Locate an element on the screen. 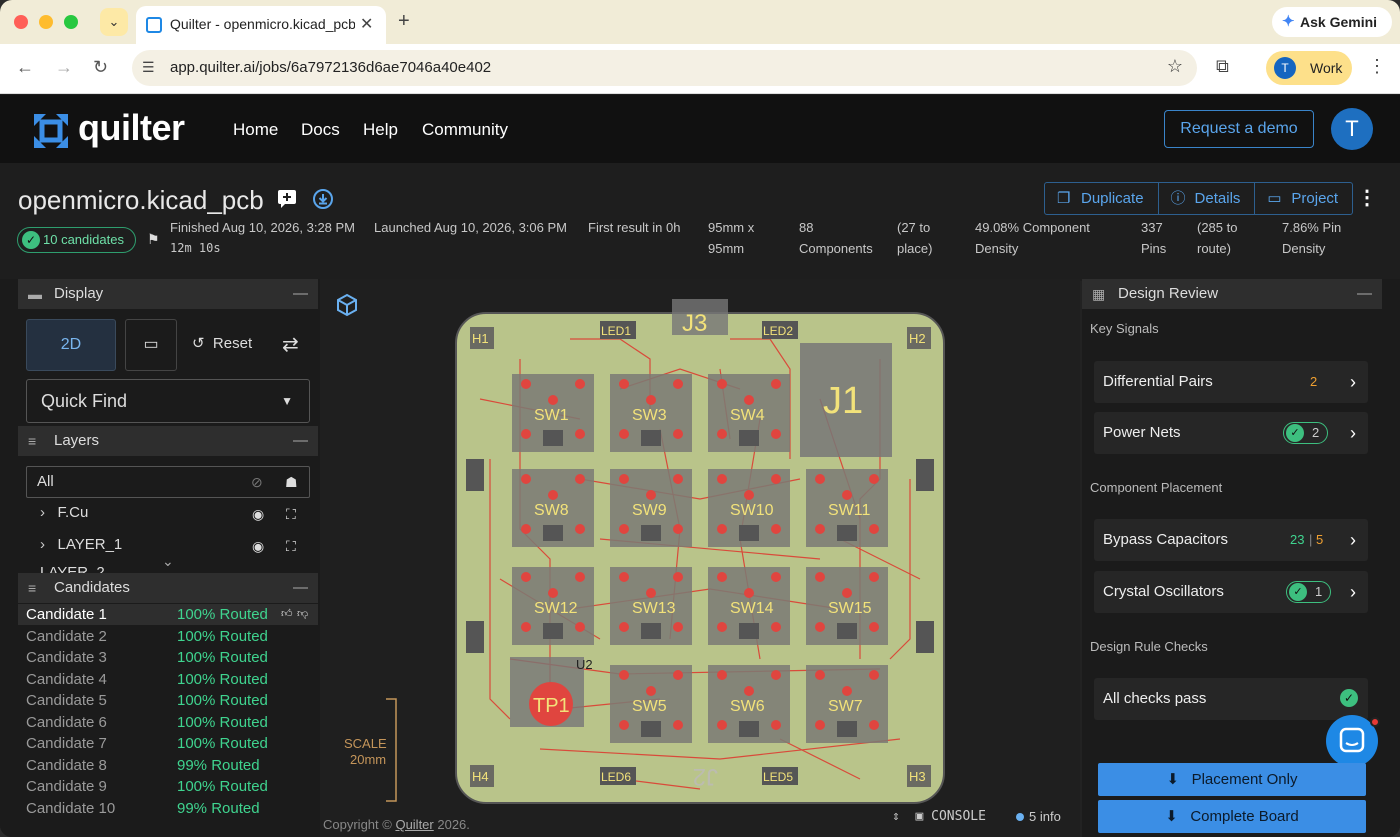 The height and width of the screenshot is (837, 1400). candidate-row: Candidate 1 100% Routed 👍︎ 👎︎ is located at coordinates (168, 614).